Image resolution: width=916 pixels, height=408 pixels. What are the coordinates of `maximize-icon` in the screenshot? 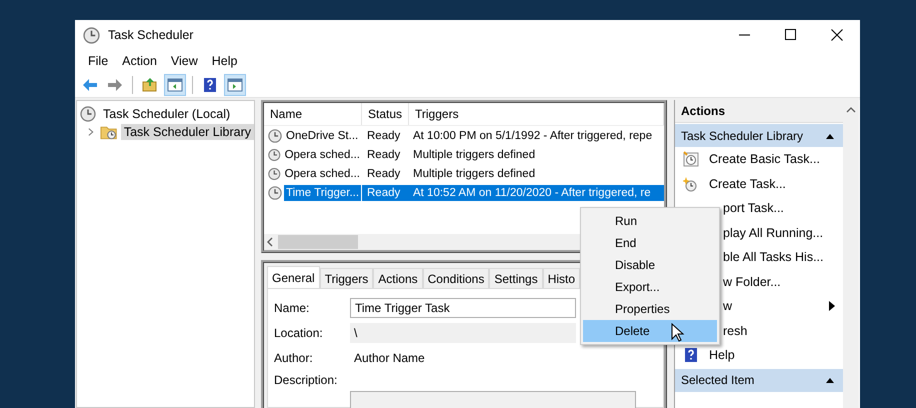 It's located at (791, 35).